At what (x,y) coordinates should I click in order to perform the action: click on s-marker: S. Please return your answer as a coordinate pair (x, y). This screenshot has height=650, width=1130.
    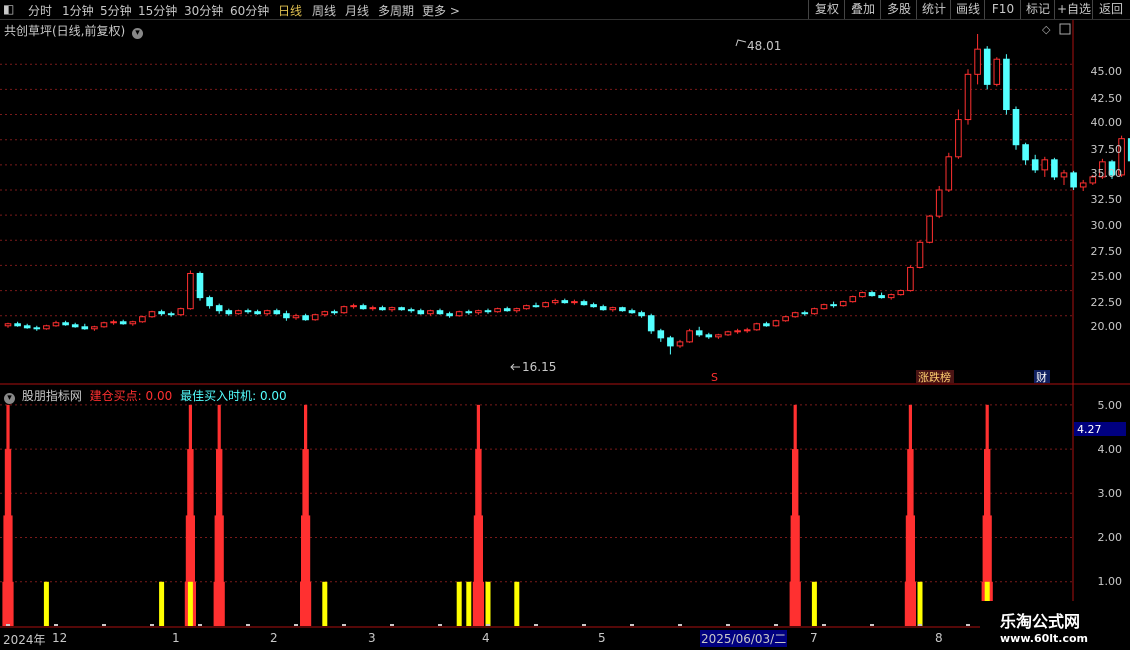
    Looking at the image, I should click on (714, 377).